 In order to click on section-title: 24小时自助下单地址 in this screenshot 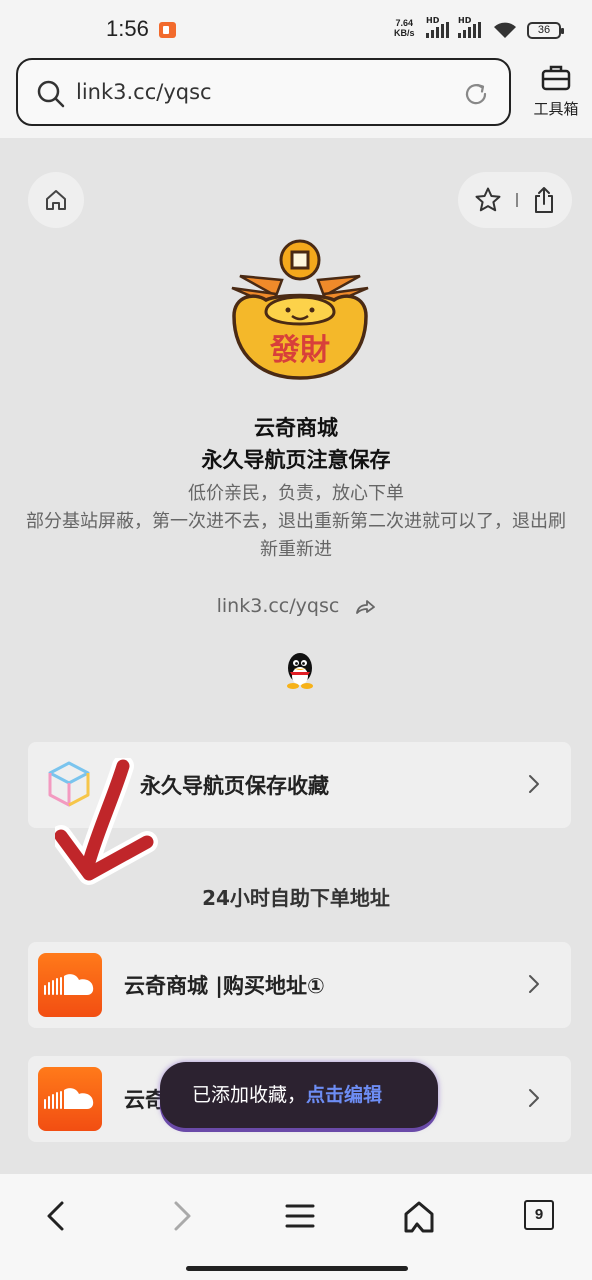, I will do `click(296, 898)`.